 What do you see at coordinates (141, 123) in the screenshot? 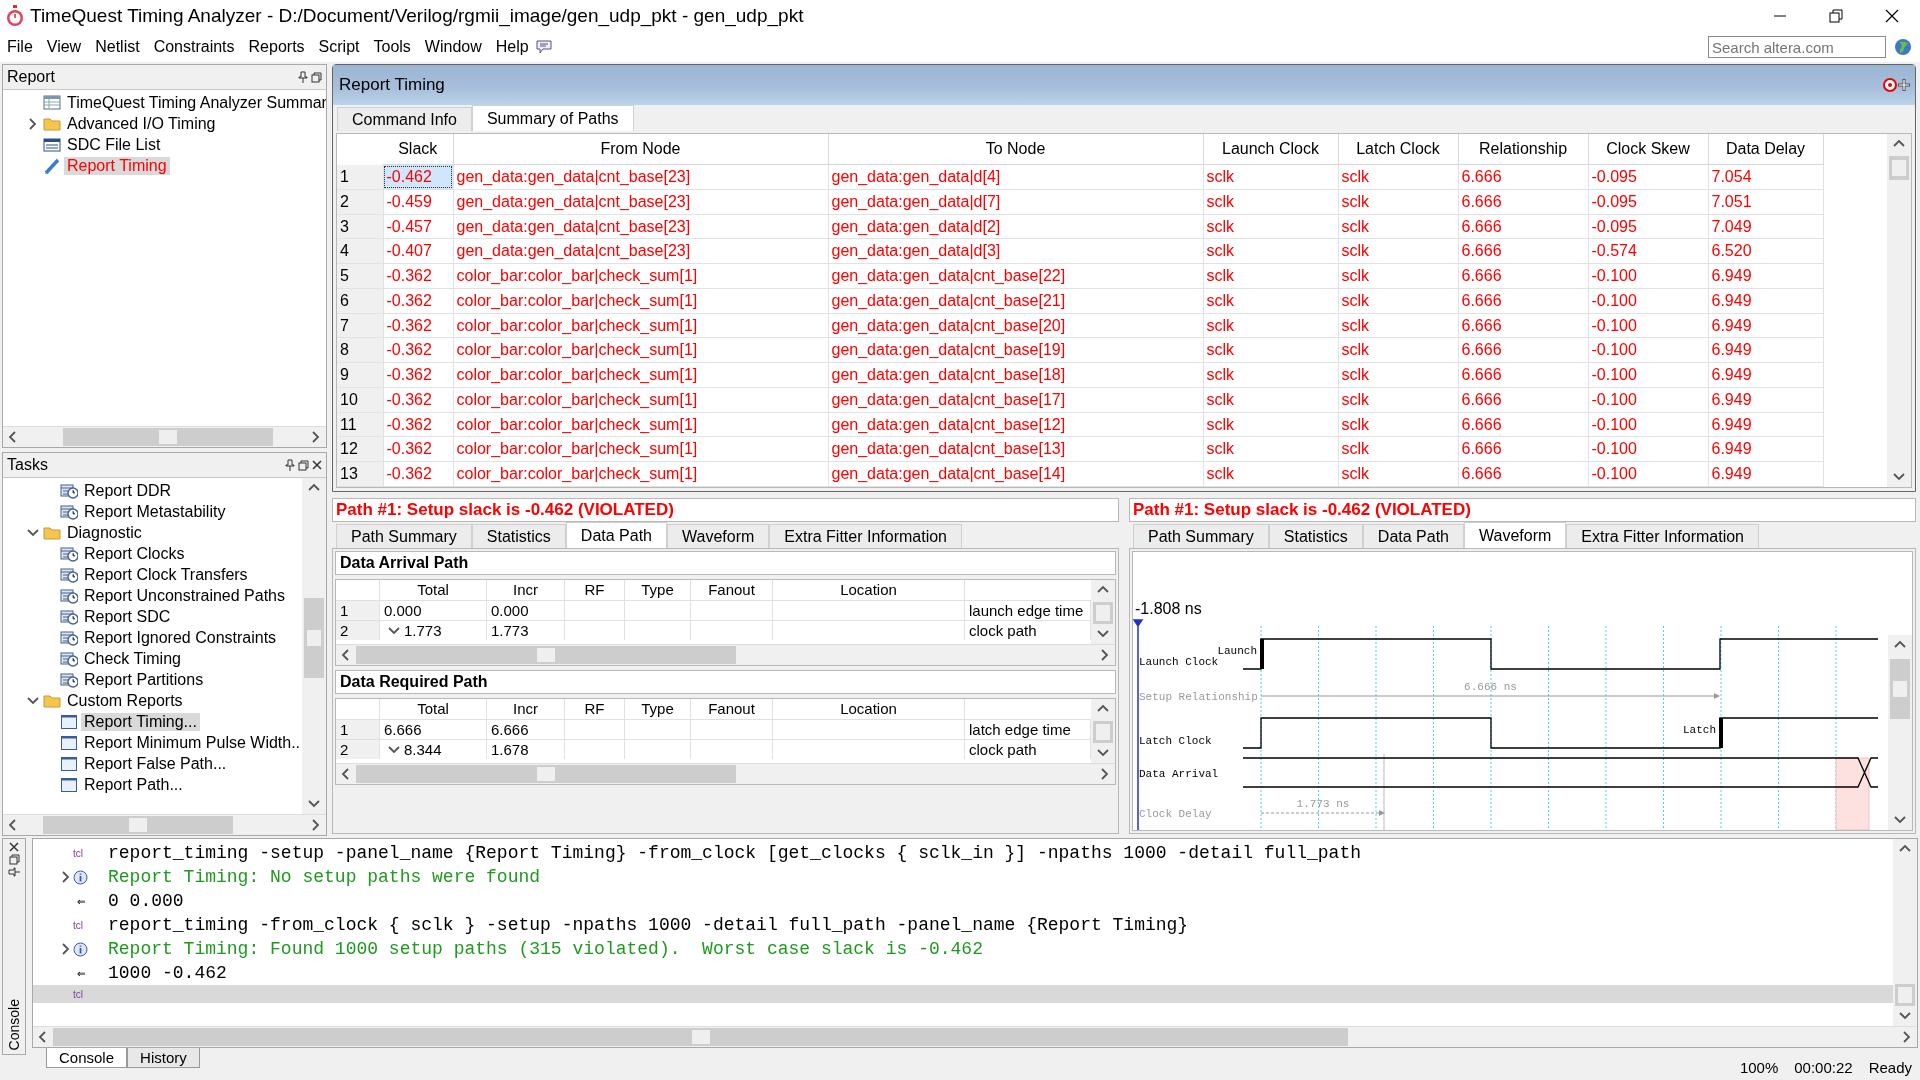
I see `tree-item: Advanced I/O Timing` at bounding box center [141, 123].